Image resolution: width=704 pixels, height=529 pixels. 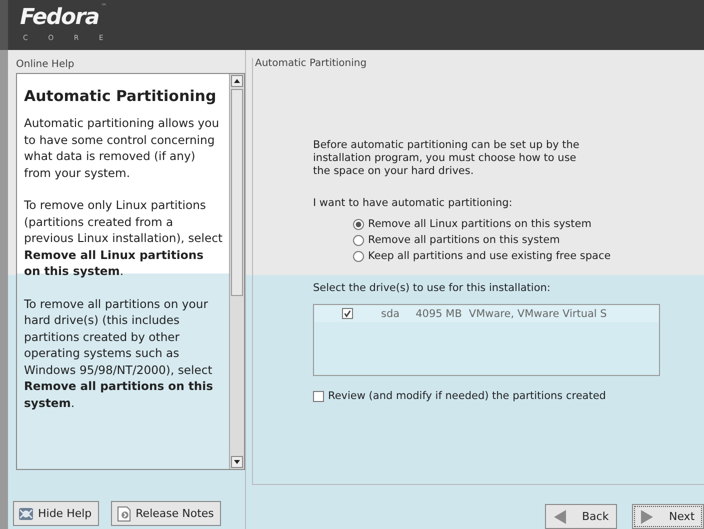 I want to click on intro-text: Before automatic partitioning can be set up by the installation program, you must choose how to use the space on your hard drives., so click(x=446, y=158).